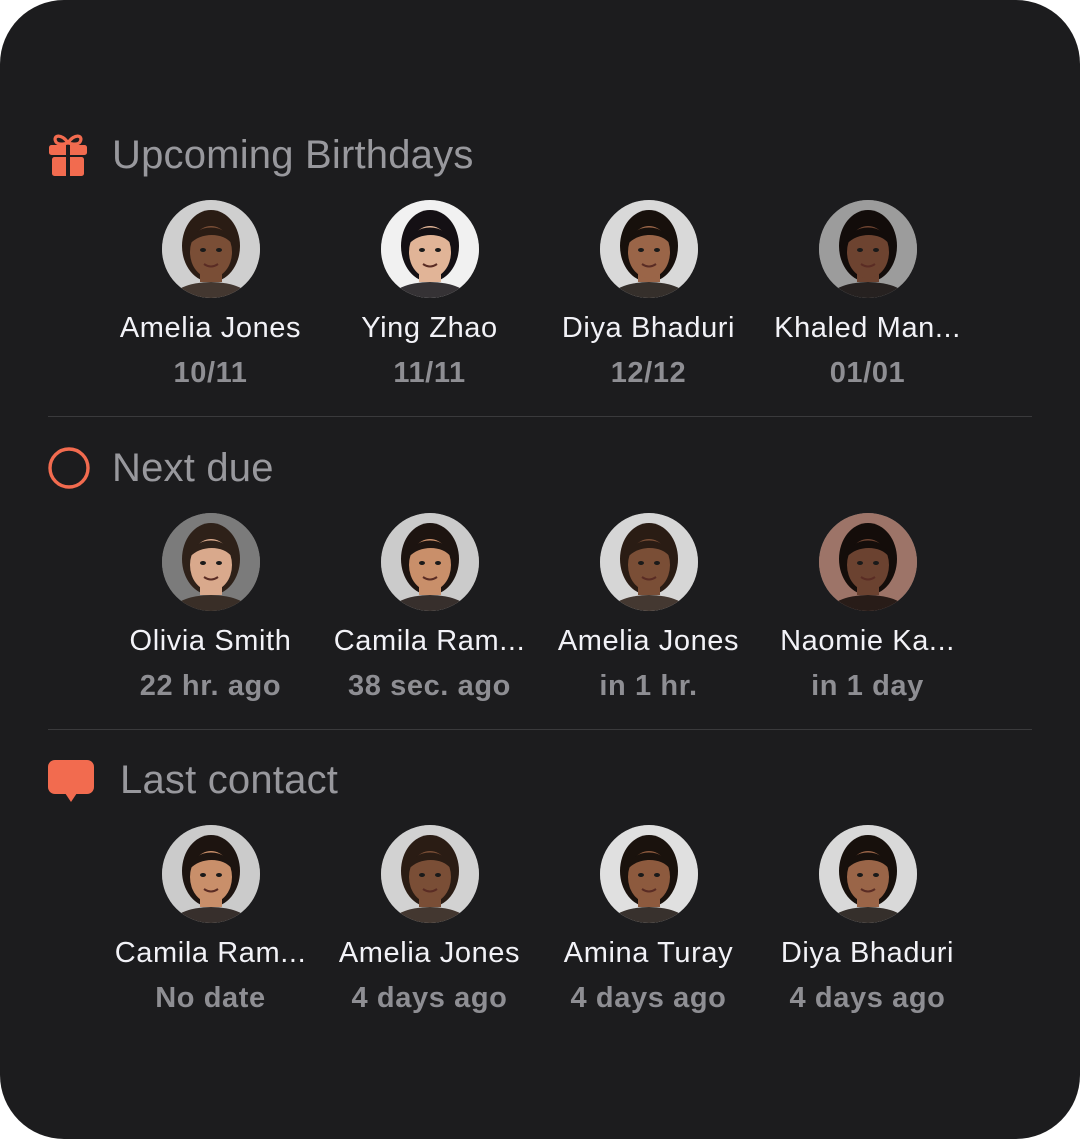 Image resolution: width=1080 pixels, height=1139 pixels. I want to click on person-tile: Camila Ram... No date, so click(210, 920).